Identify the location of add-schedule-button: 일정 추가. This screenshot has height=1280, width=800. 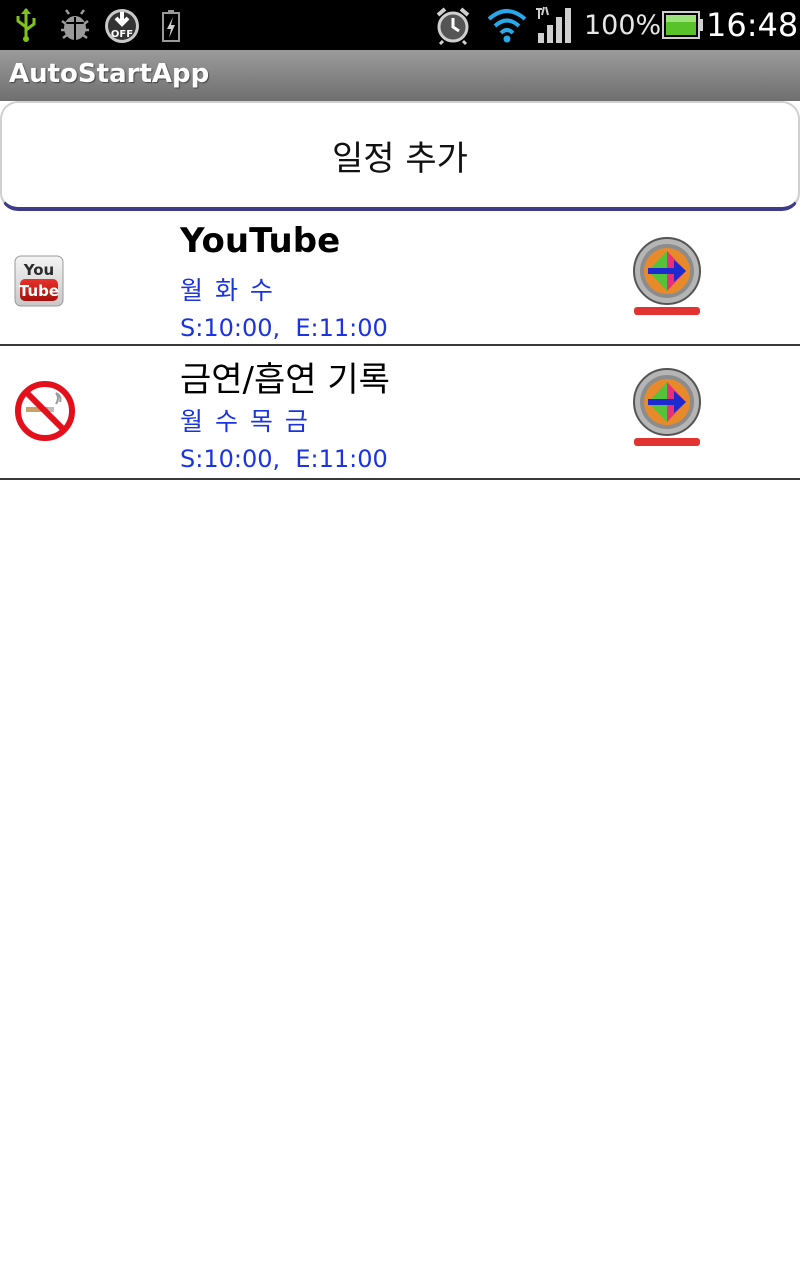
(400, 156).